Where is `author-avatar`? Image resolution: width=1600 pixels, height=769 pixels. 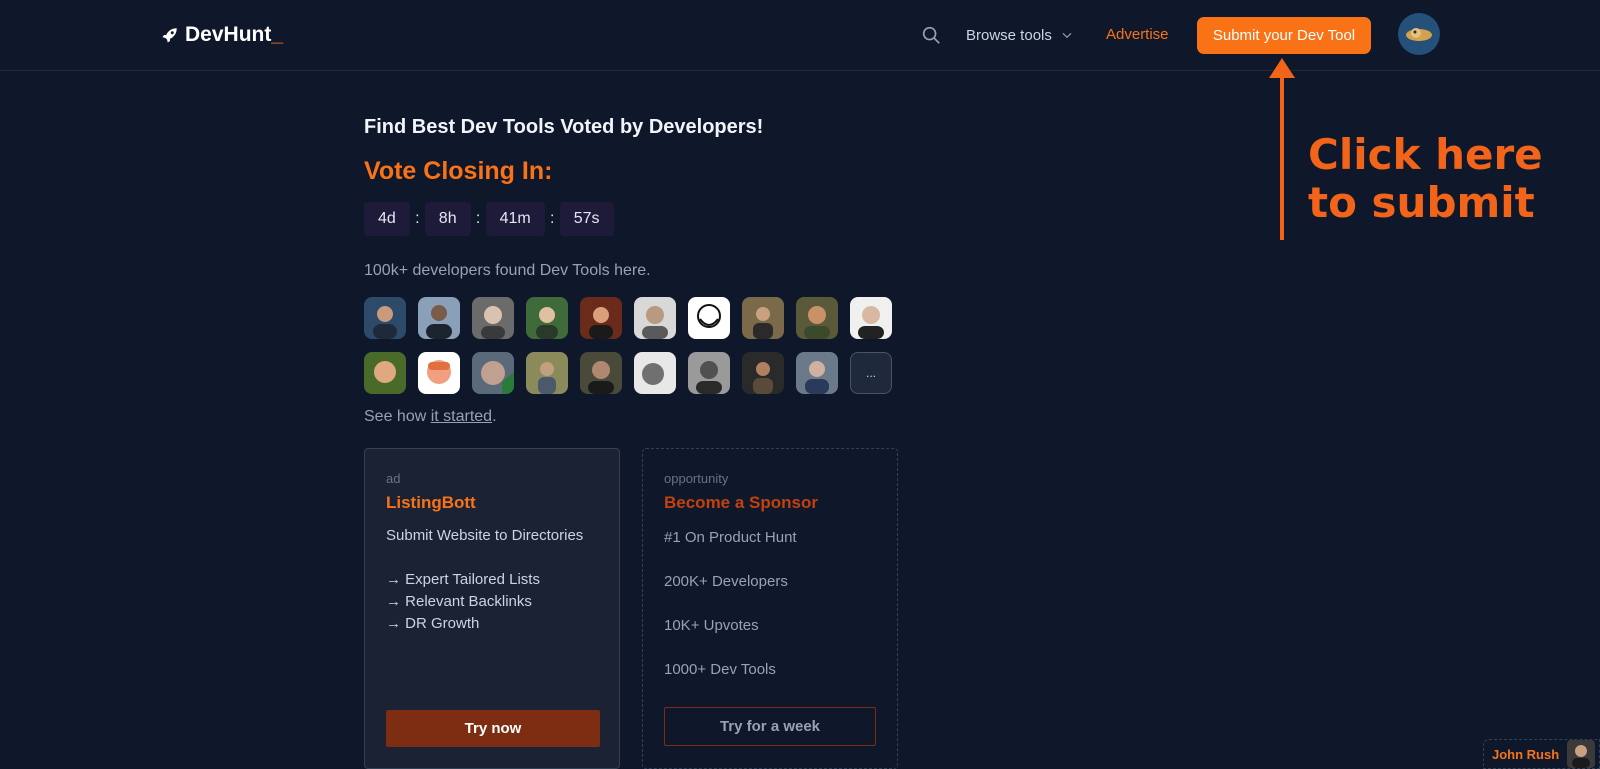 author-avatar is located at coordinates (1581, 754).